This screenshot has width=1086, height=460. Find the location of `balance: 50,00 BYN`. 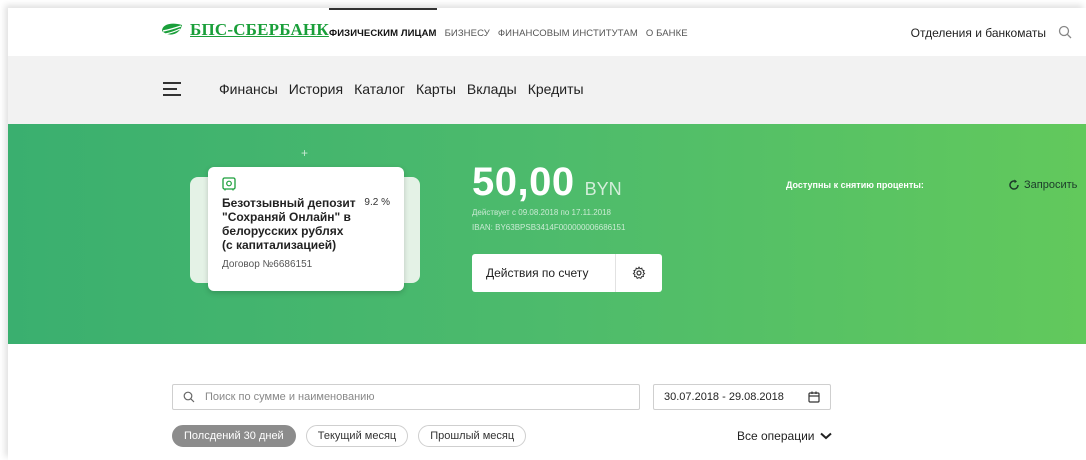

balance: 50,00 BYN is located at coordinates (547, 182).